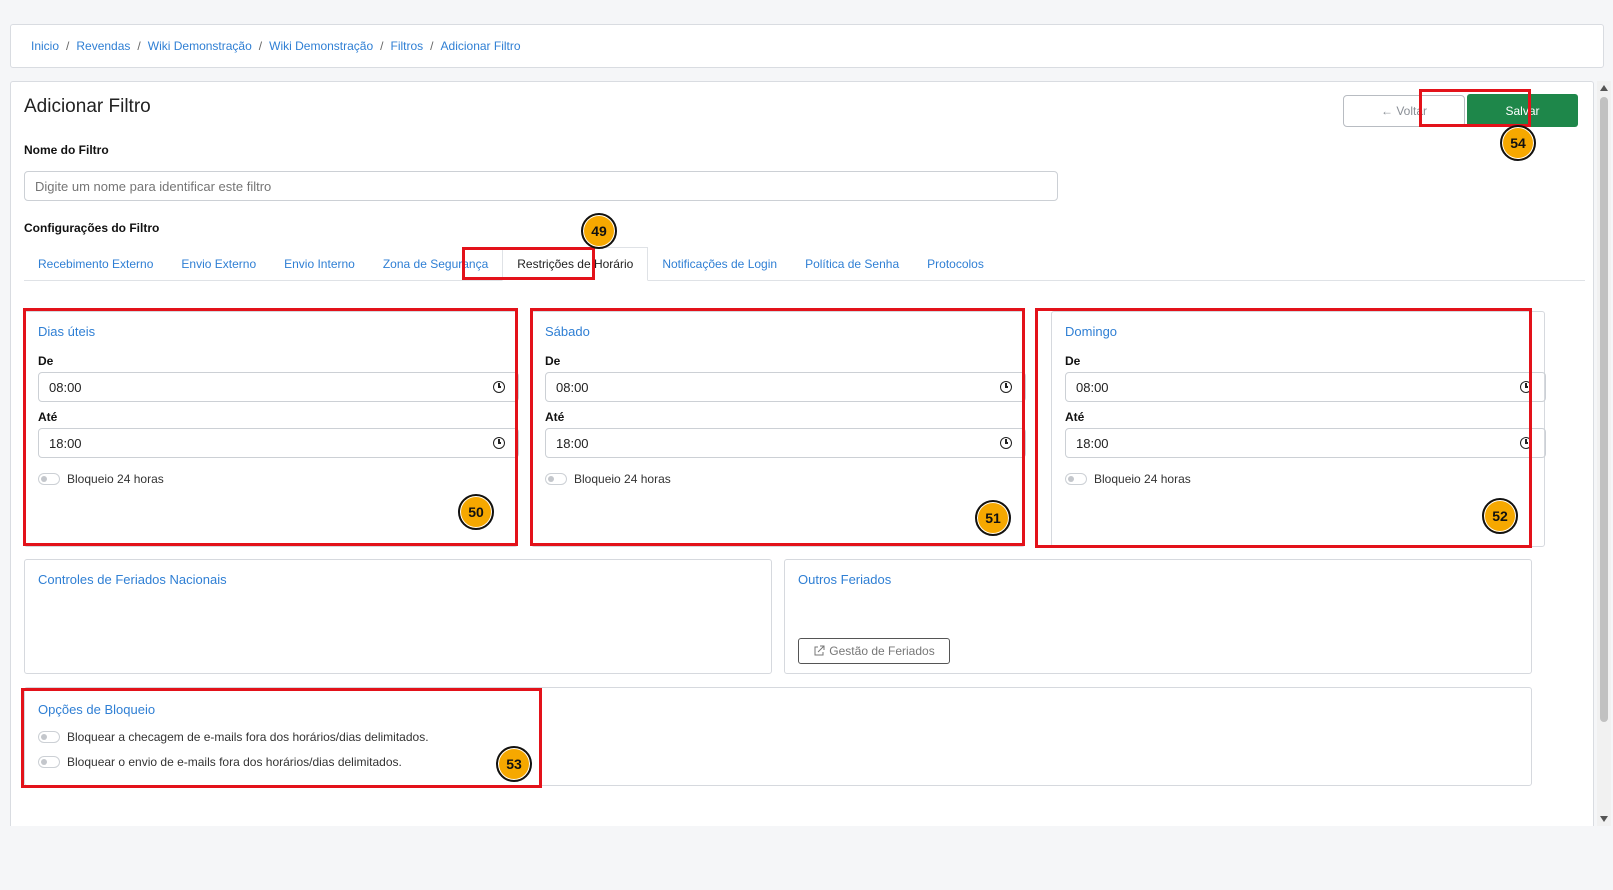  I want to click on schedule-title: Dias úteis, so click(67, 331).